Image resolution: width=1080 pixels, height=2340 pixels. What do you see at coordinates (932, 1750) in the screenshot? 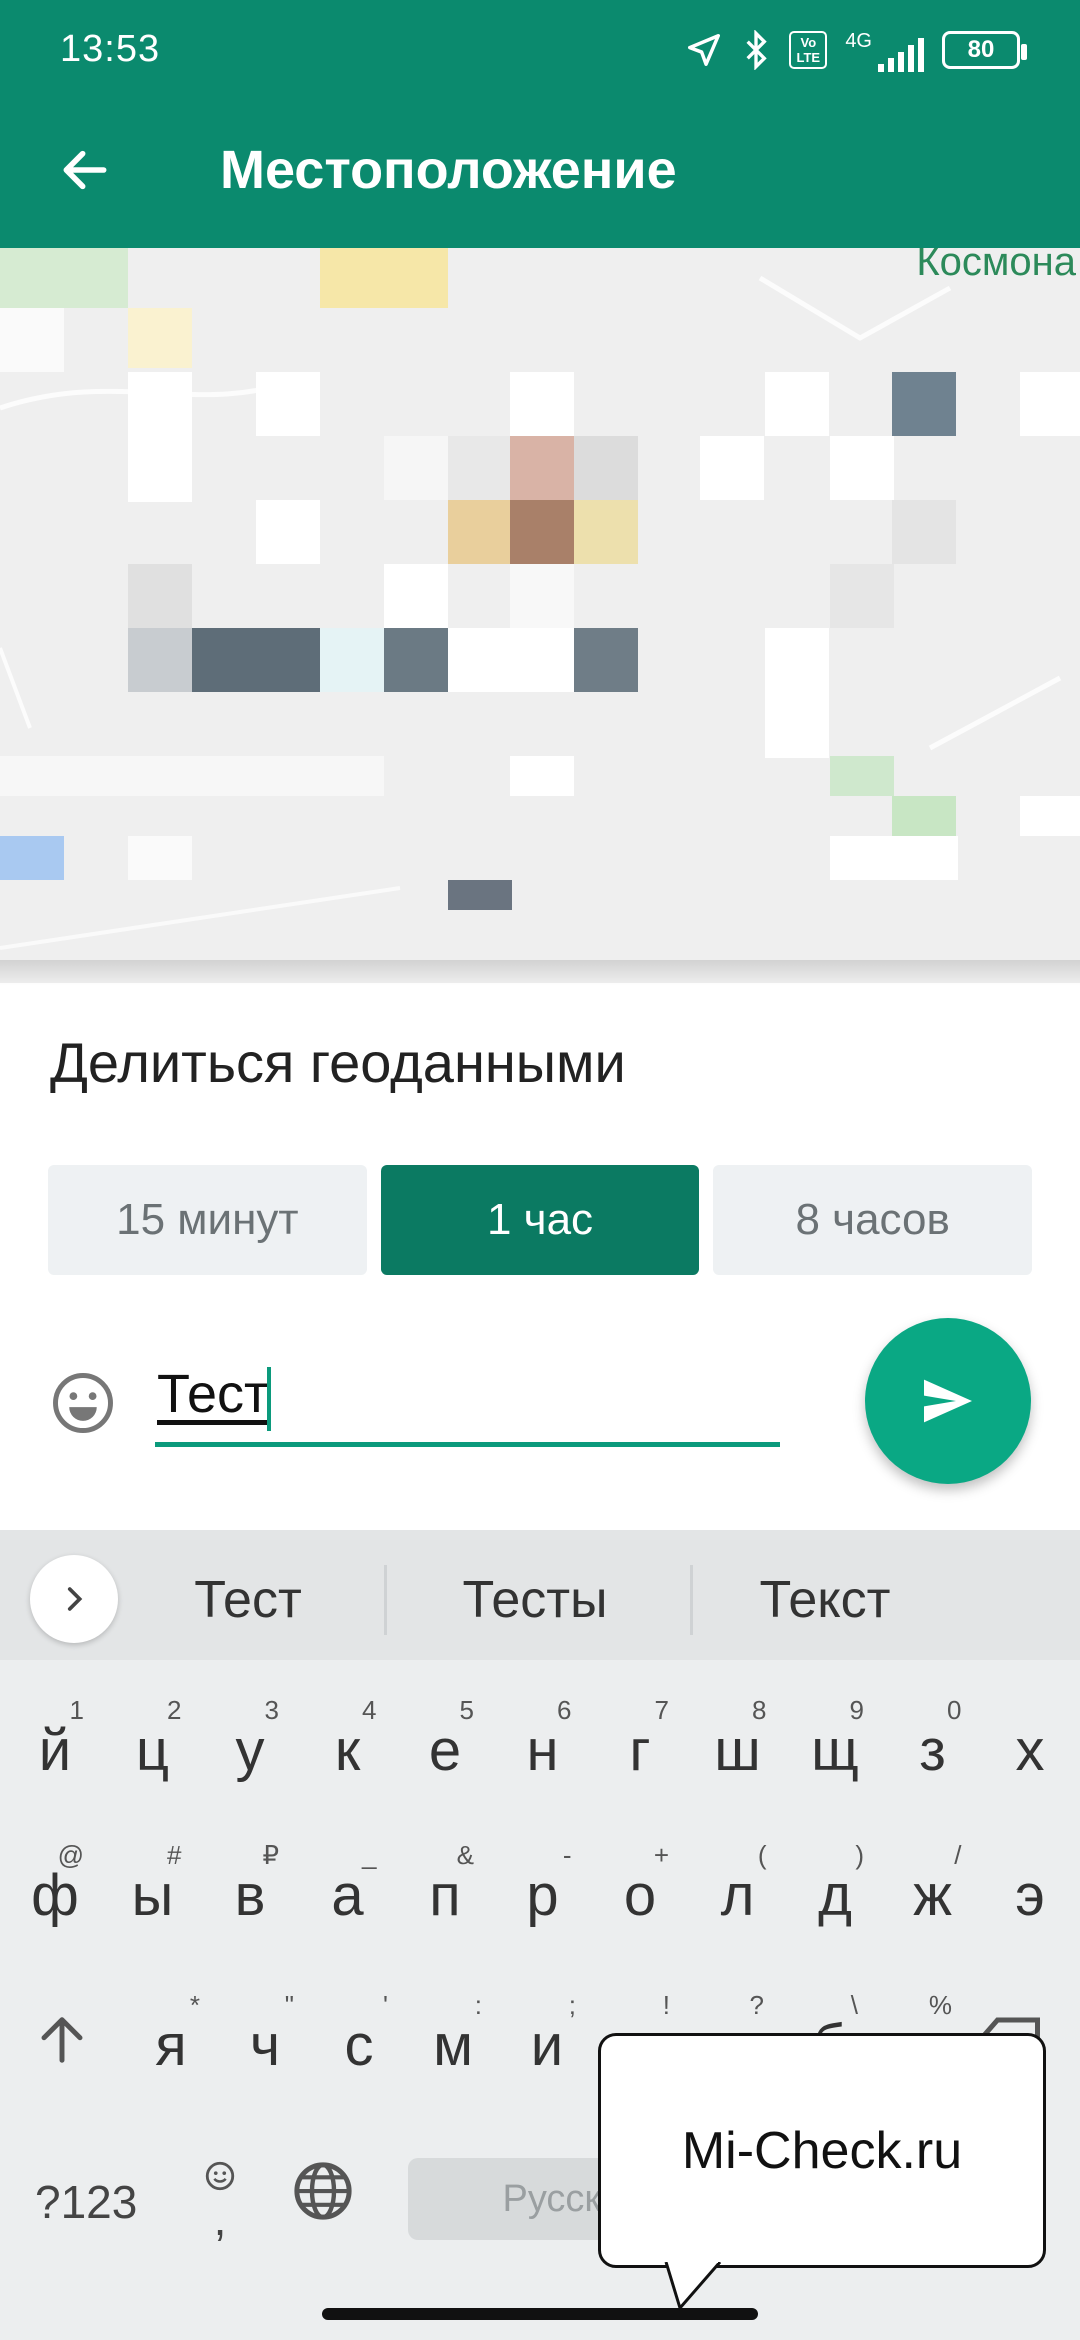
I see `key-char: з` at bounding box center [932, 1750].